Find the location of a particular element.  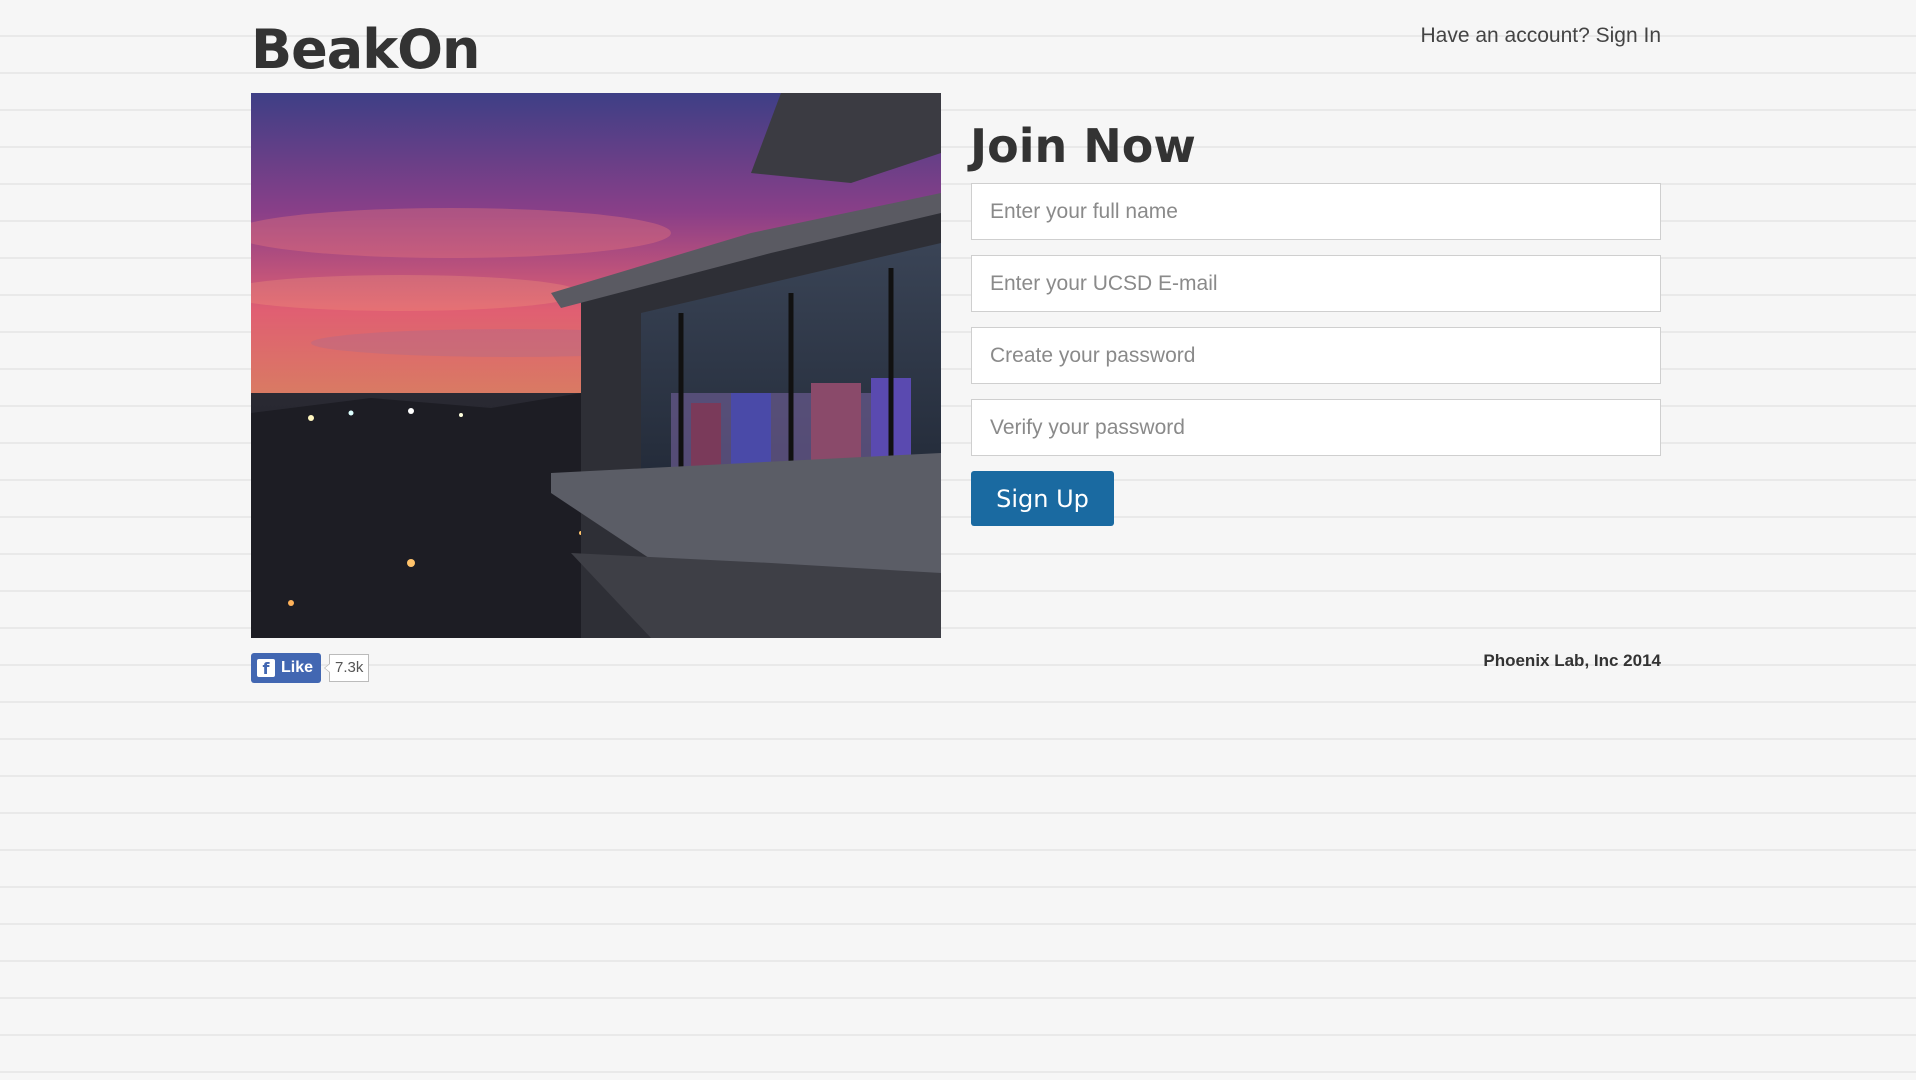

brand-logo: BeakOn is located at coordinates (365, 50).